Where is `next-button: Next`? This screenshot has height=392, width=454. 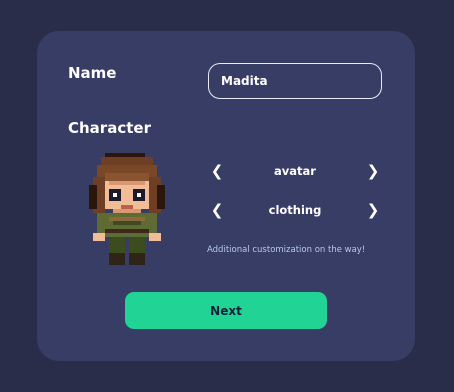 next-button: Next is located at coordinates (226, 310).